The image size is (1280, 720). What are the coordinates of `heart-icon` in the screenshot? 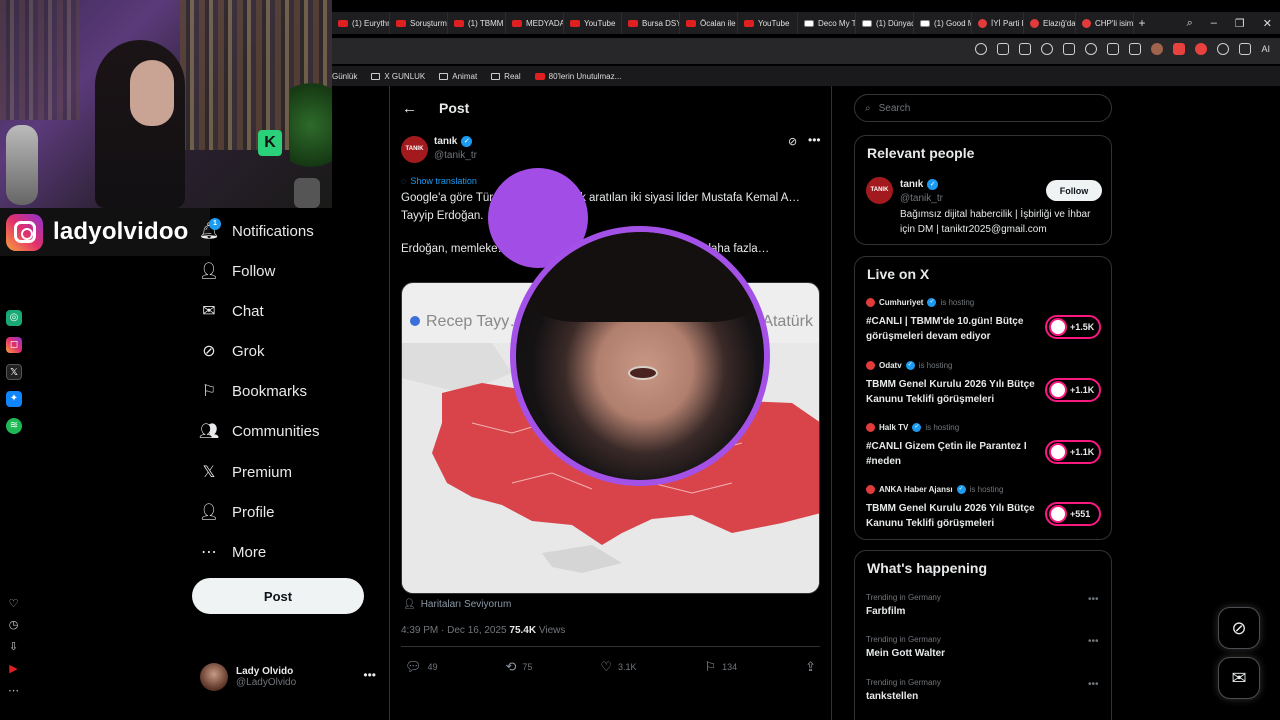 It's located at (1091, 49).